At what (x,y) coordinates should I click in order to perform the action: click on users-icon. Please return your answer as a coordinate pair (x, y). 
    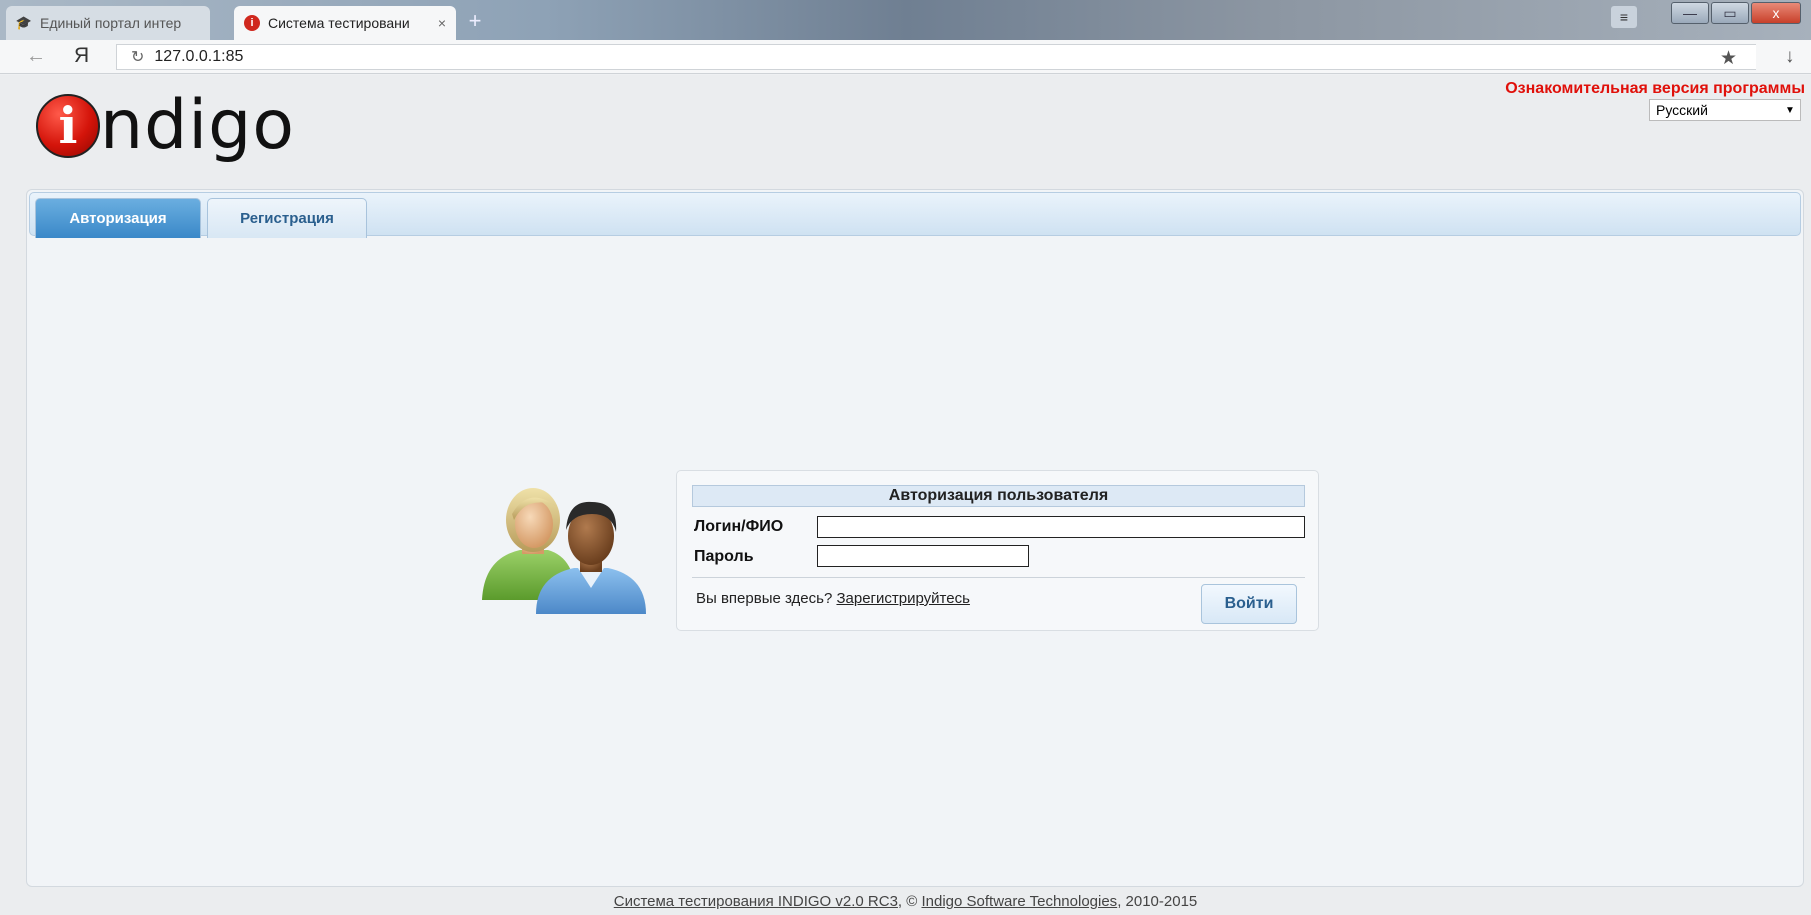
    Looking at the image, I should click on (564, 551).